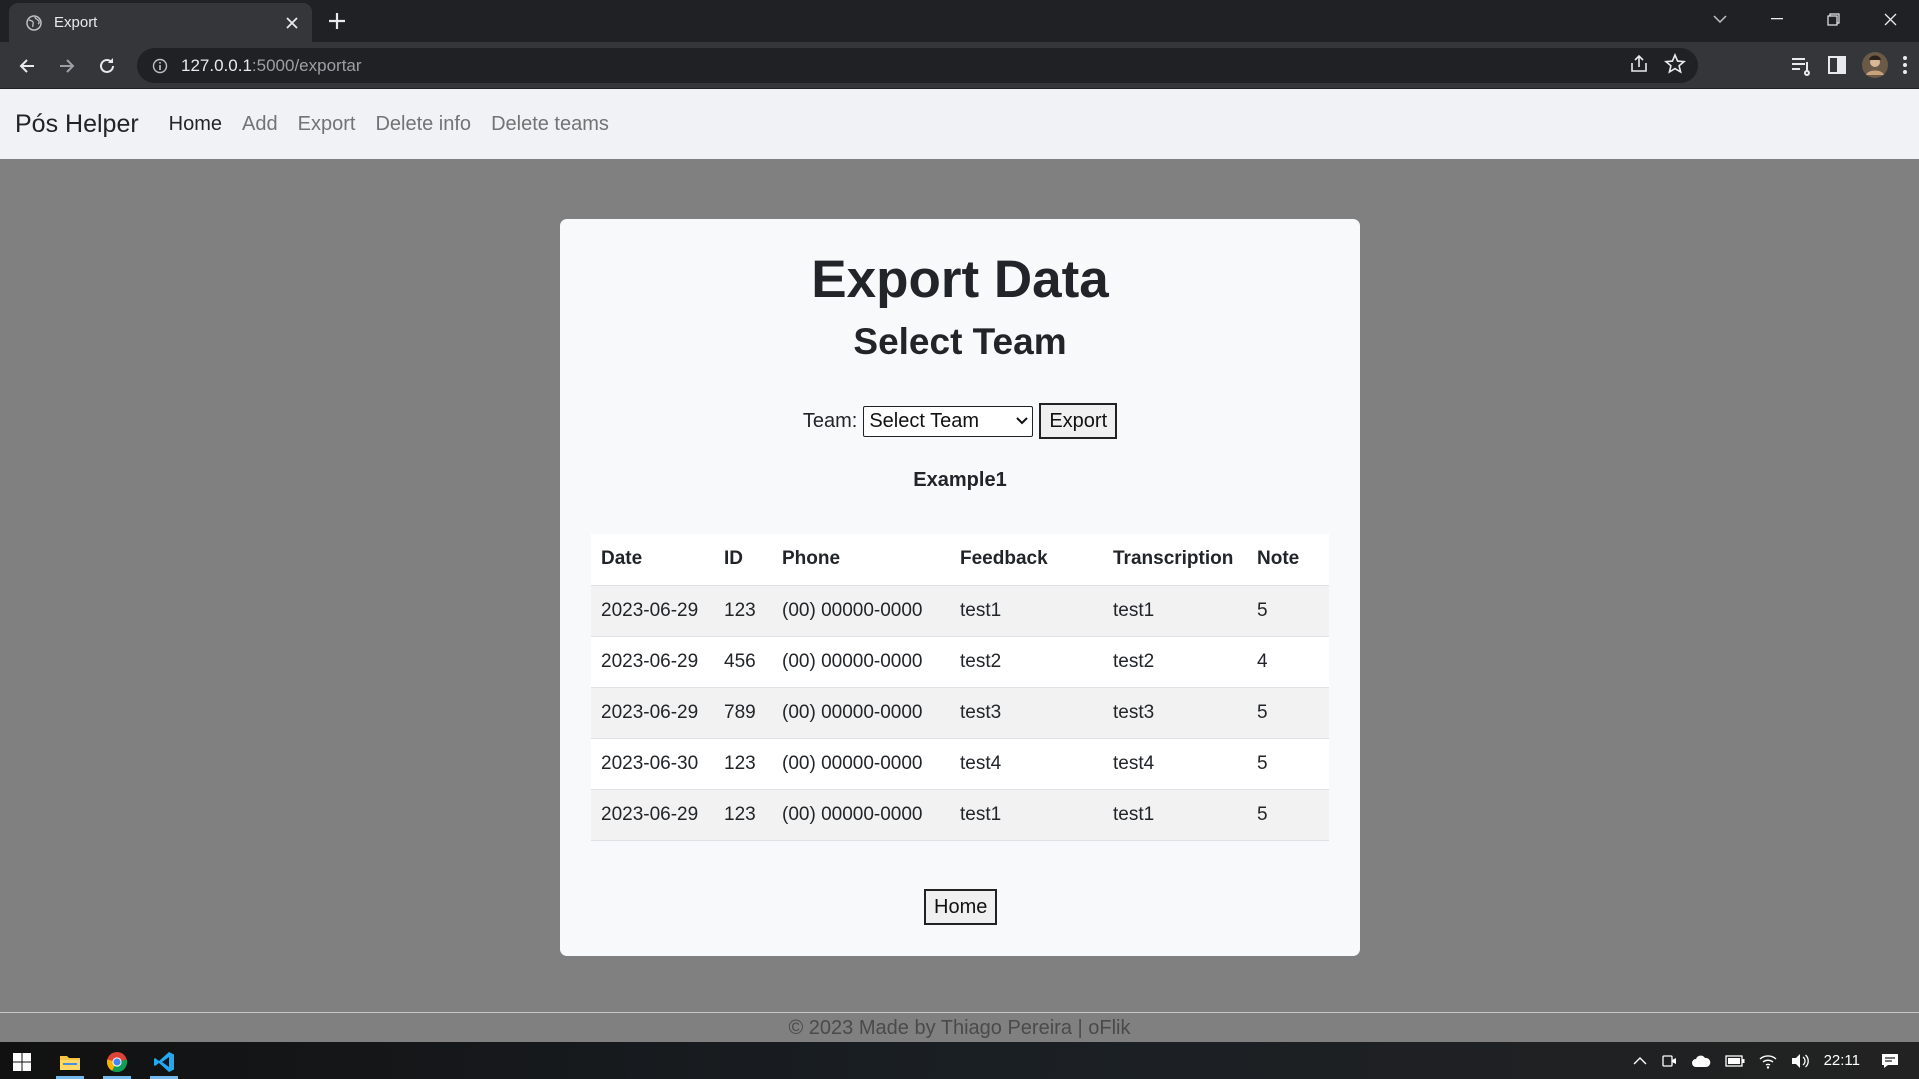 The height and width of the screenshot is (1079, 1919). What do you see at coordinates (960, 341) in the screenshot?
I see `page-subtitle: Select Team` at bounding box center [960, 341].